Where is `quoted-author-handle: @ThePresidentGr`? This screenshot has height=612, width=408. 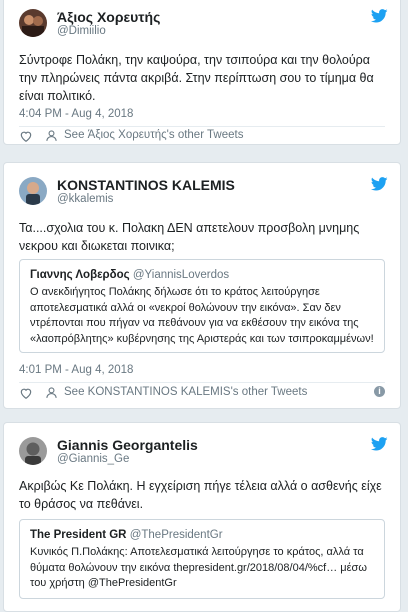 quoted-author-handle: @ThePresidentGr is located at coordinates (176, 535).